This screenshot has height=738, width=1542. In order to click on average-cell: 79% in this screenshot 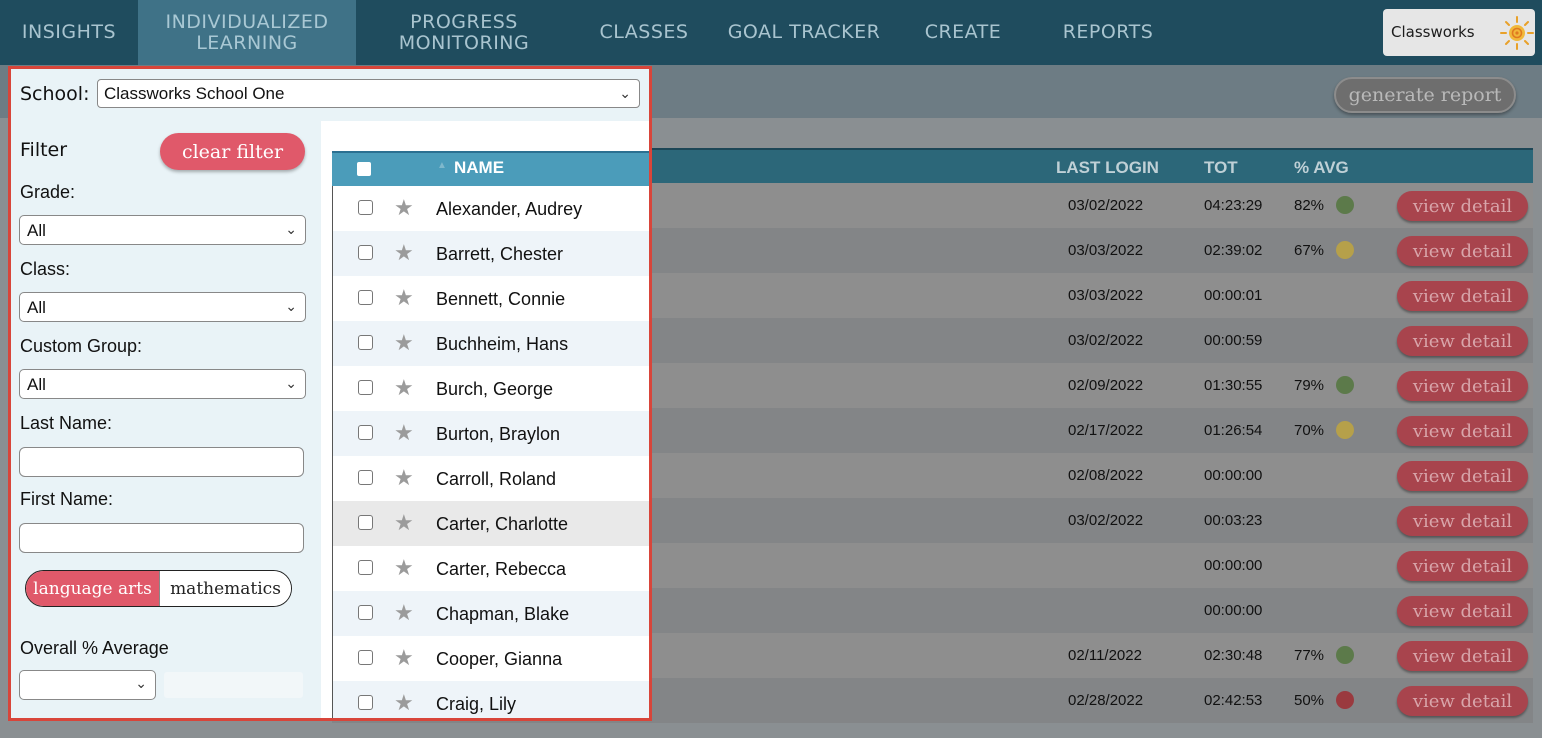, I will do `click(1309, 385)`.